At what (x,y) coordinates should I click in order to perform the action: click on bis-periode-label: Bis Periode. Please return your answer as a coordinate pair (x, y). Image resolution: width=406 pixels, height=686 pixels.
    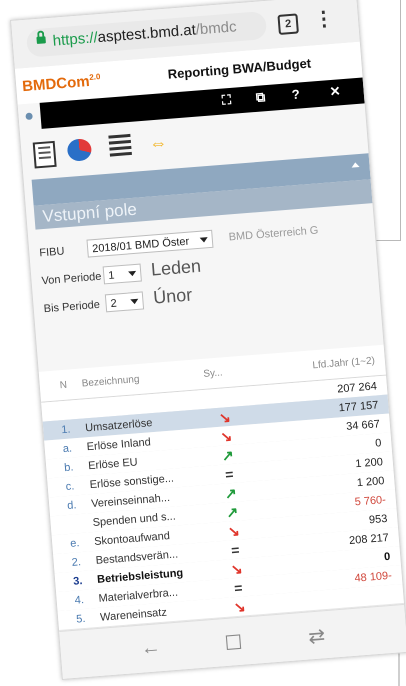
    Looking at the image, I should click on (72, 307).